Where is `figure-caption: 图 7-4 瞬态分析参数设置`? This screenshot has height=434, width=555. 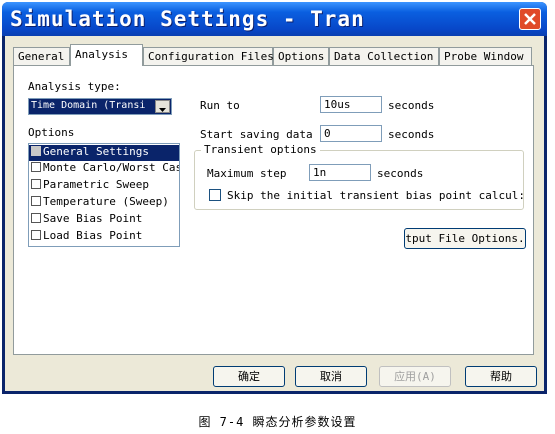 figure-caption: 图 7-4 瞬态分析参数设置 is located at coordinates (277, 422).